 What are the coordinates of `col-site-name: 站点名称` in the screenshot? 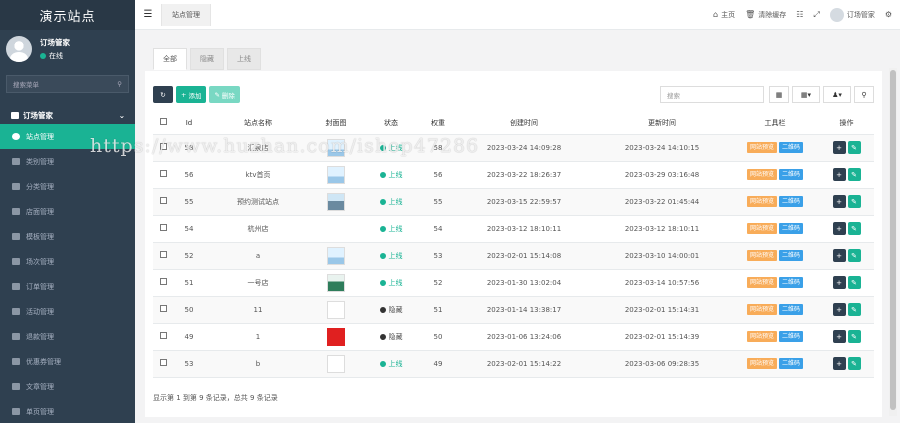 It's located at (258, 123).